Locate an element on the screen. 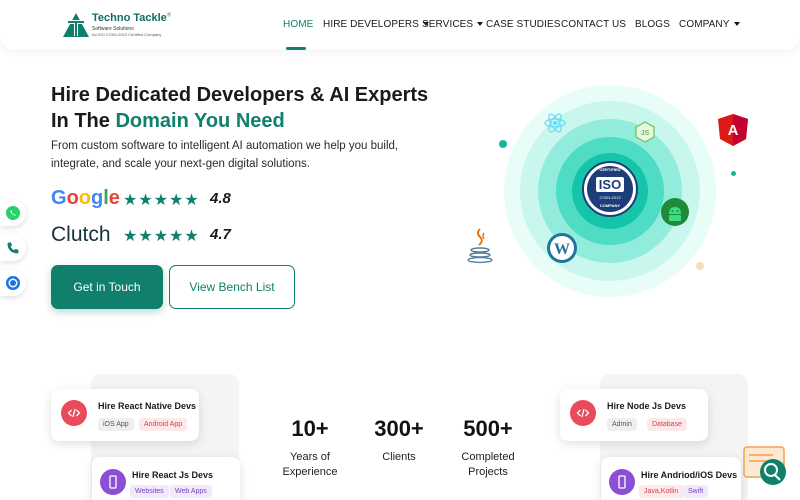 Image resolution: width=800 pixels, height=500 pixels. whatsapp-icon is located at coordinates (13, 213).